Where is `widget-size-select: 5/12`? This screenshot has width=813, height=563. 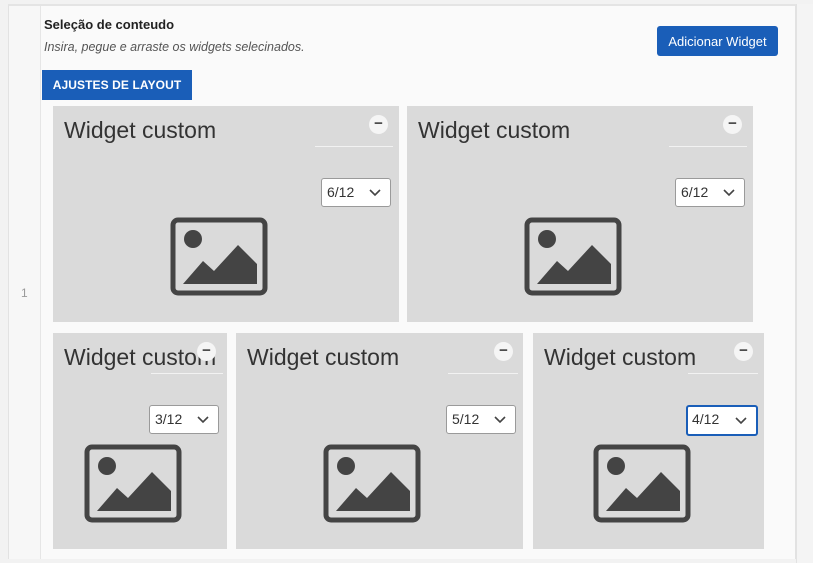 widget-size-select: 5/12 is located at coordinates (481, 419).